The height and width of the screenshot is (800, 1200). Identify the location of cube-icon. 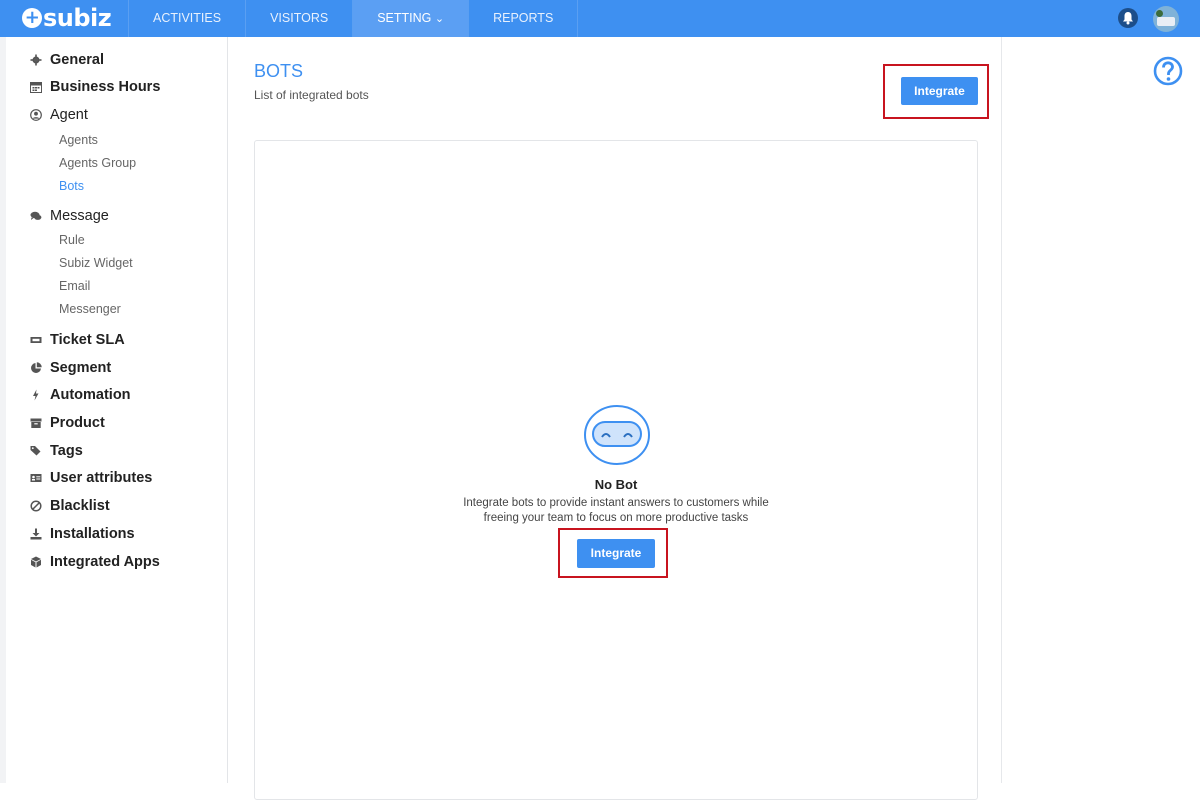
(36, 562).